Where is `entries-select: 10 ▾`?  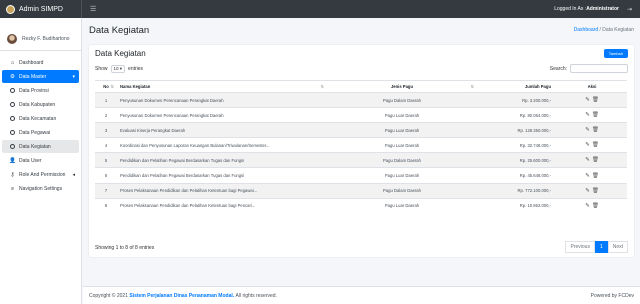
entries-select: 10 ▾ is located at coordinates (118, 69).